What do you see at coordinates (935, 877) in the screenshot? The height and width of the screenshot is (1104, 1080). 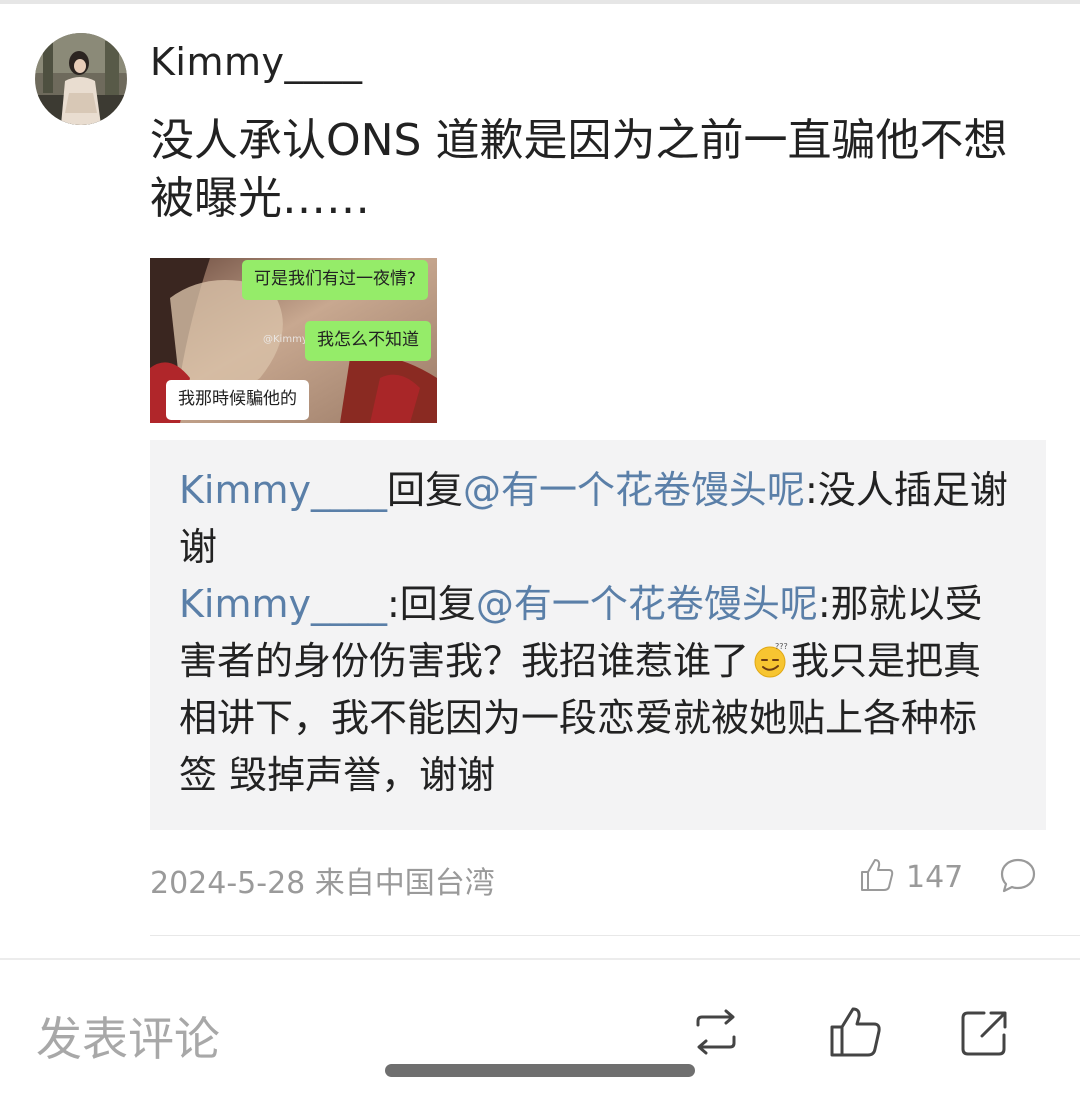 I see `like-count: 147` at bounding box center [935, 877].